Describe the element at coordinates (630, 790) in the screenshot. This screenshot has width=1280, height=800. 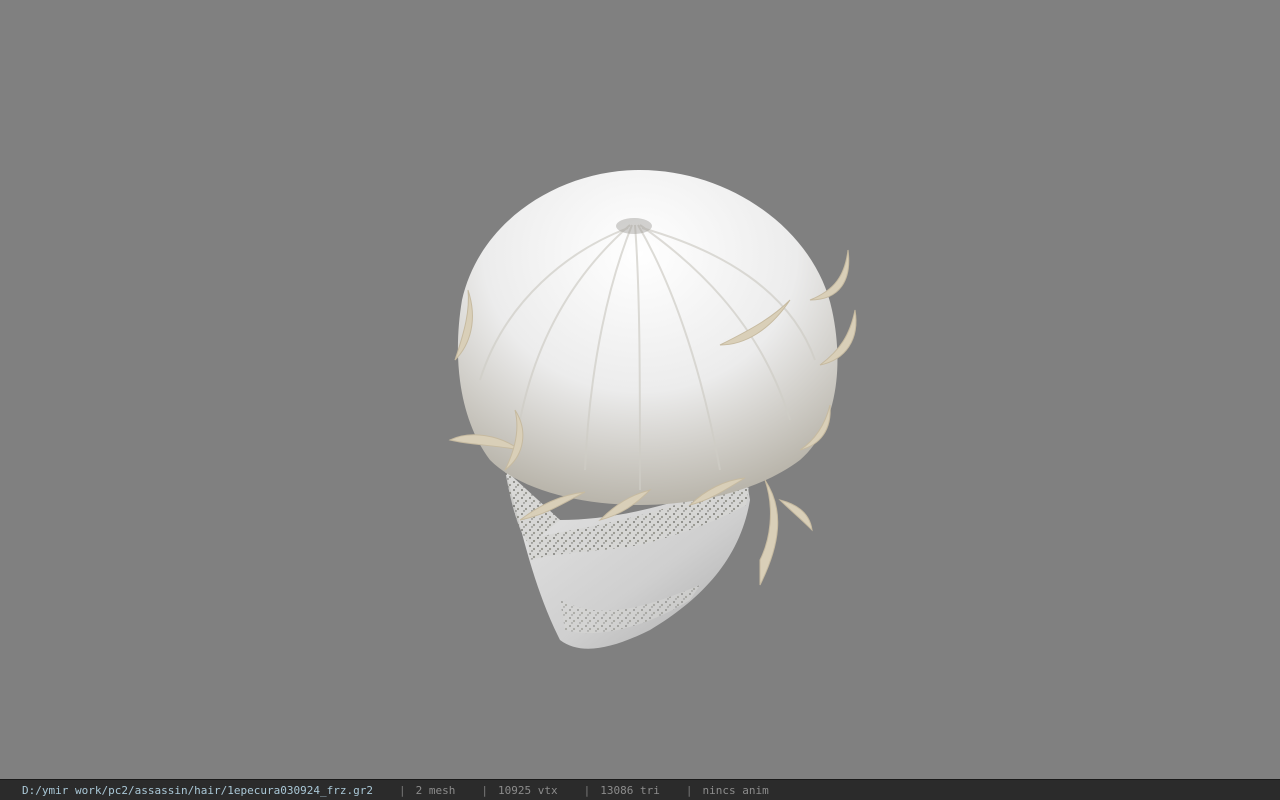
I see `triangle-count: 13086 tri` at that location.